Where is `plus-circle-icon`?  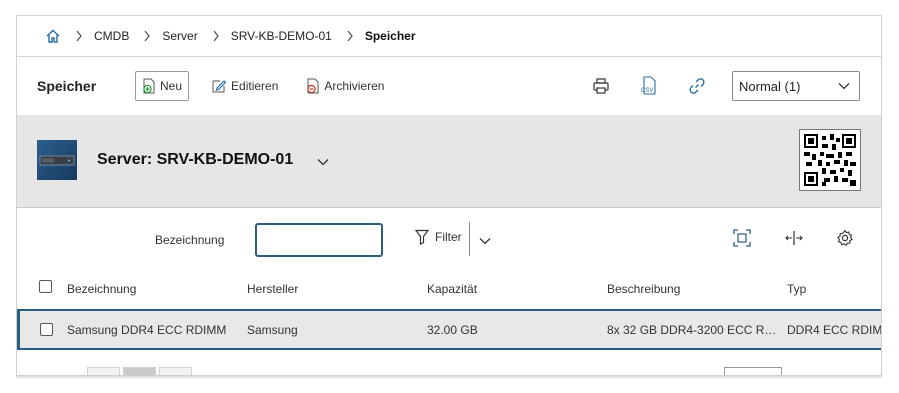 plus-circle-icon is located at coordinates (149, 86).